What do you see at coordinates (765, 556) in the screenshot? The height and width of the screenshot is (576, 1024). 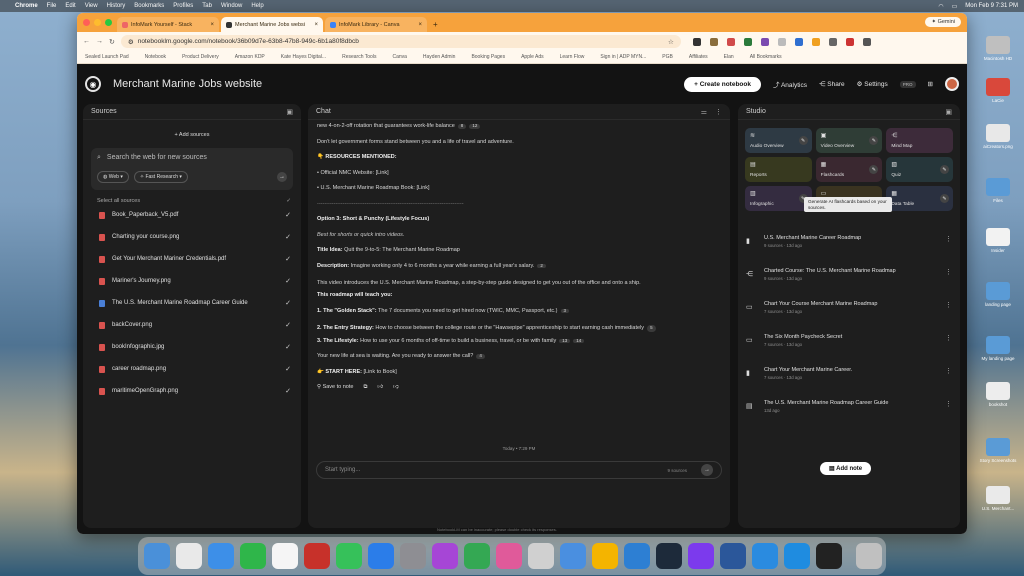 I see `vscode-icon` at bounding box center [765, 556].